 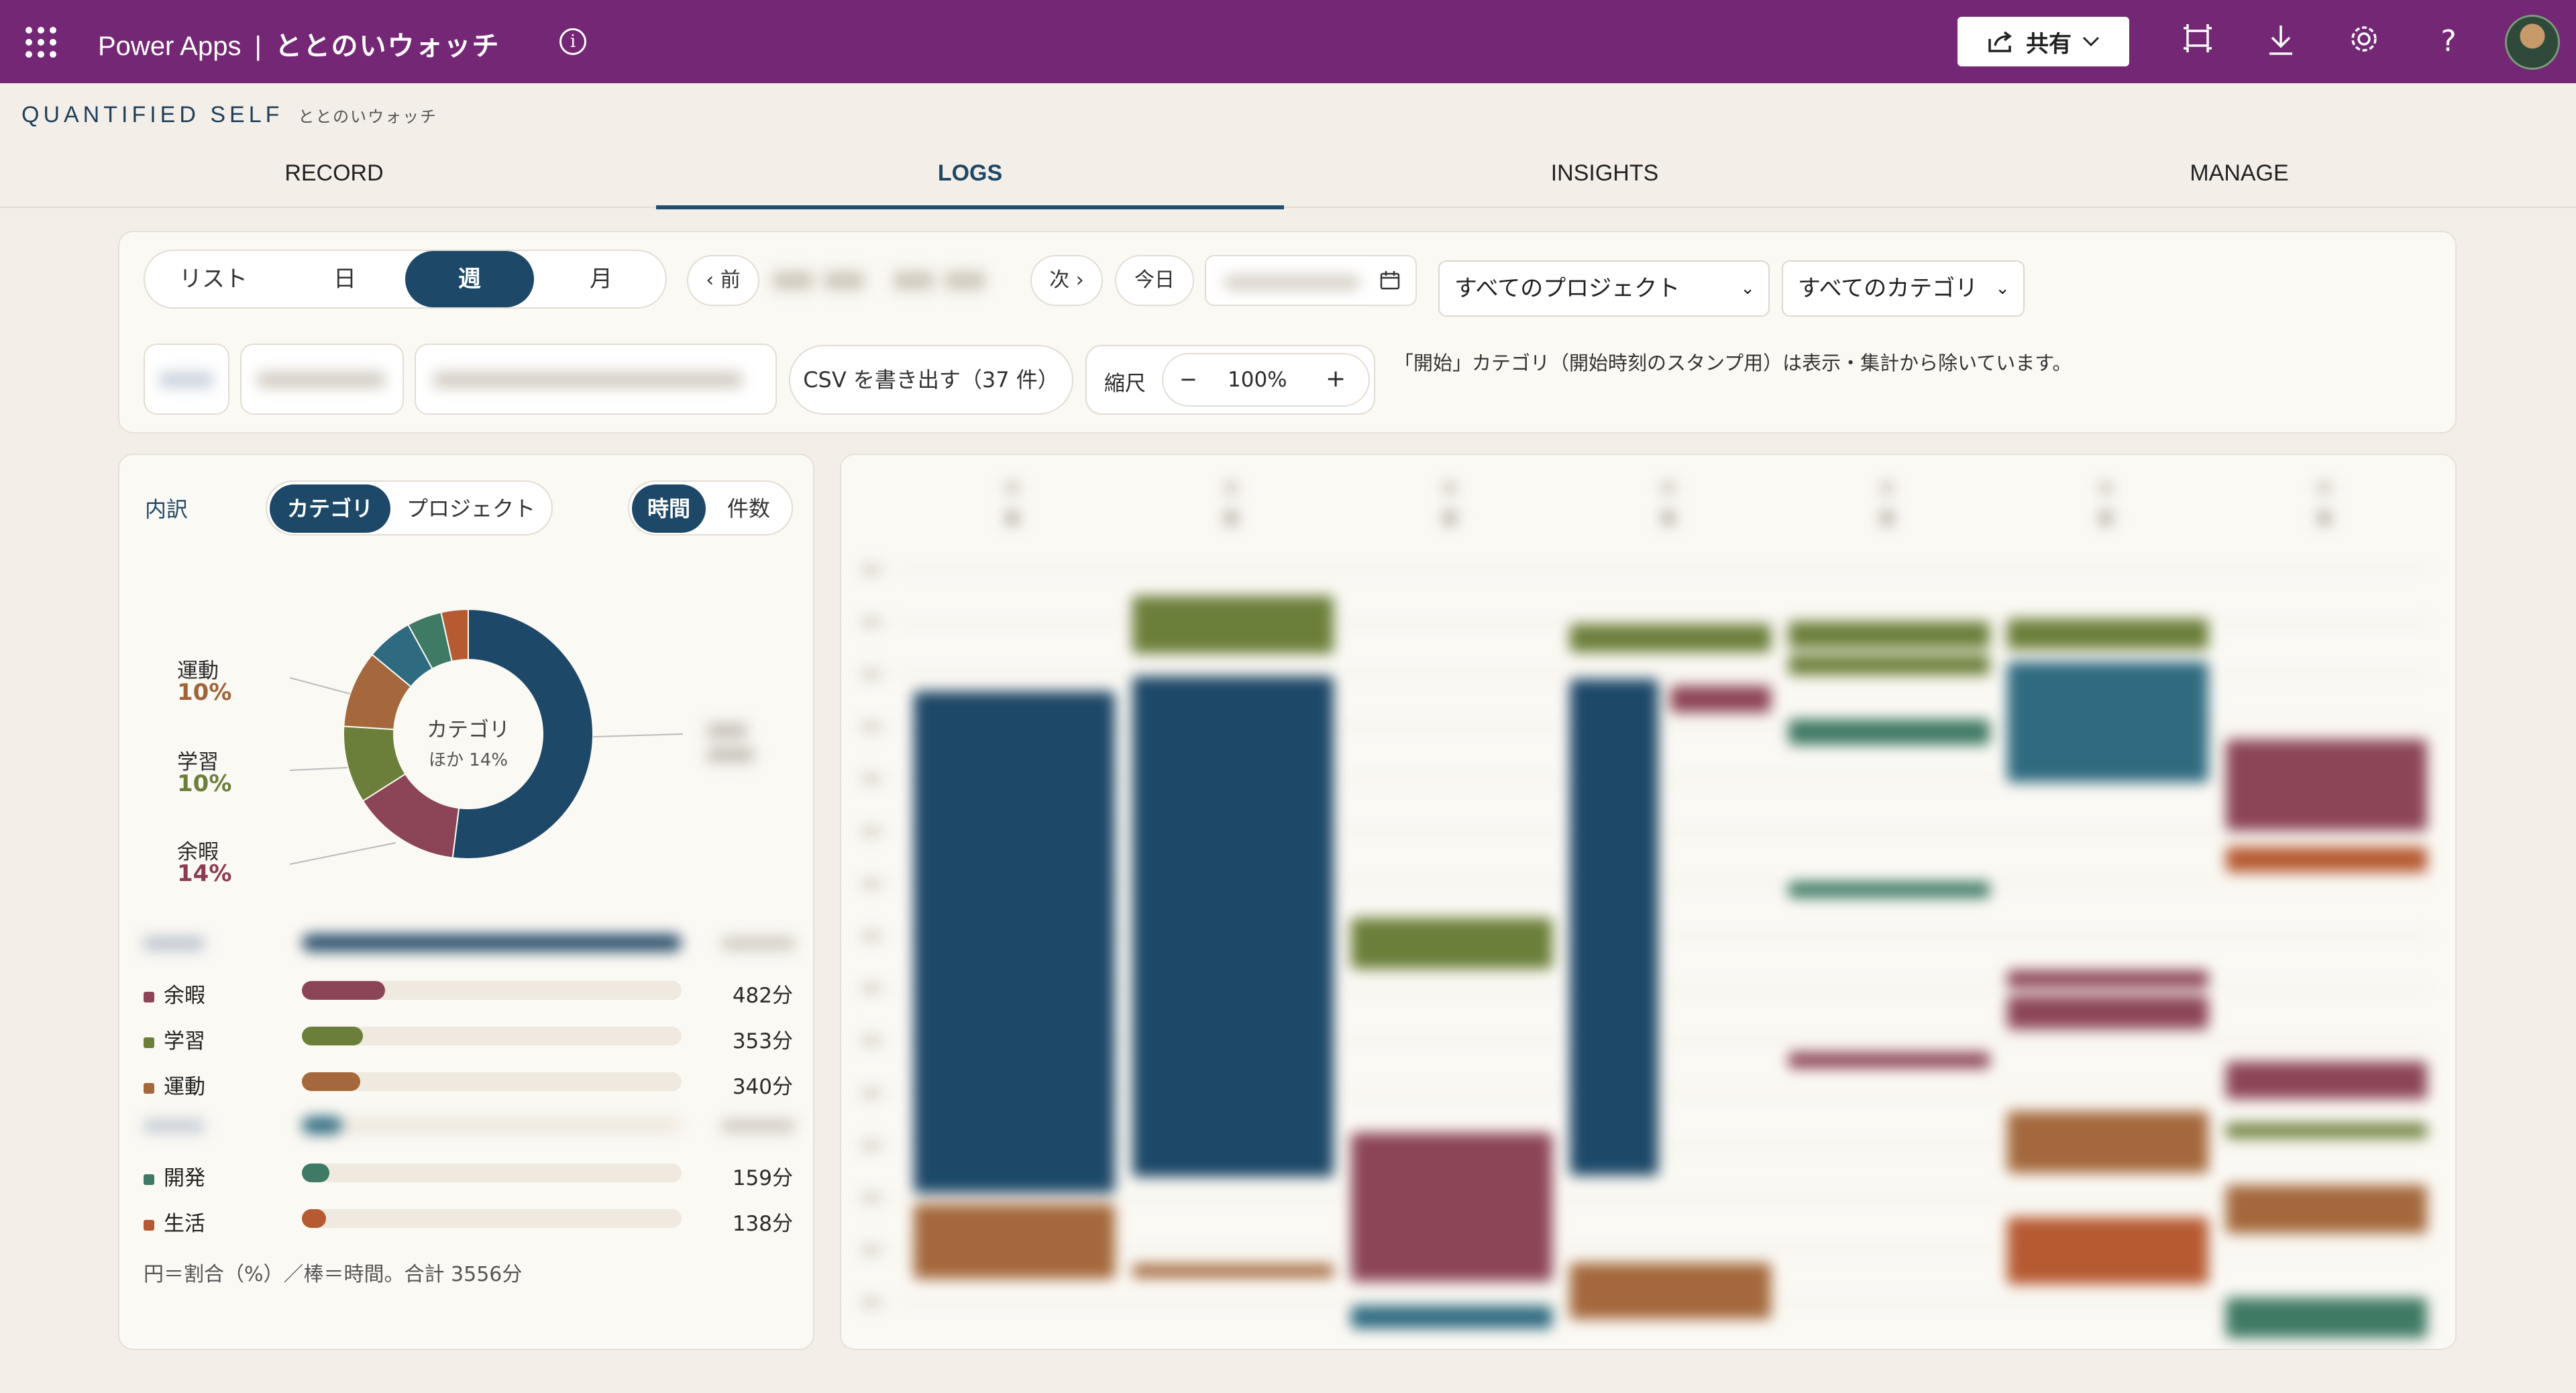 What do you see at coordinates (931, 380) in the screenshot?
I see `csv-export-button: CSV を書き出す（37 件）` at bounding box center [931, 380].